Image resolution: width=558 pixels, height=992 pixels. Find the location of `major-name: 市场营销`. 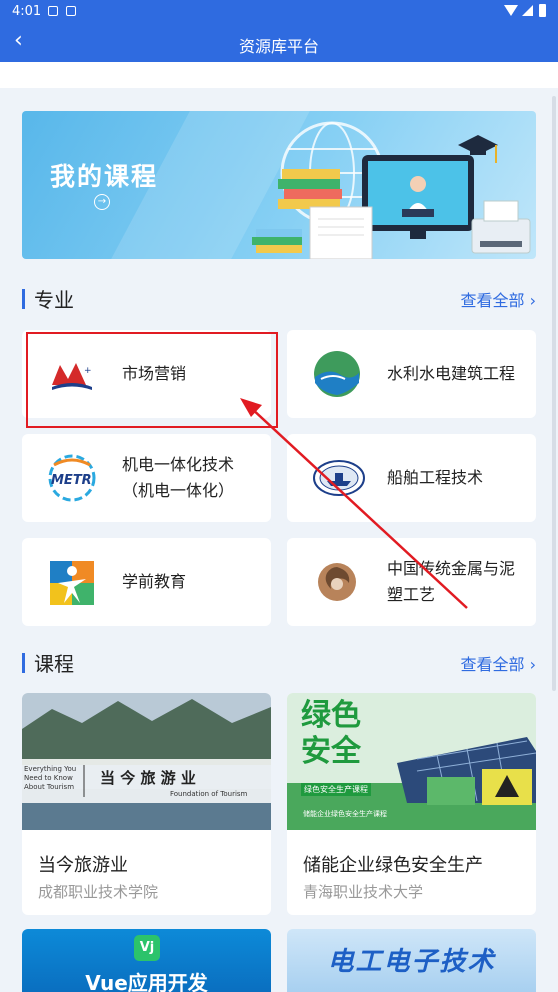

major-name: 市场营销 is located at coordinates (154, 373).